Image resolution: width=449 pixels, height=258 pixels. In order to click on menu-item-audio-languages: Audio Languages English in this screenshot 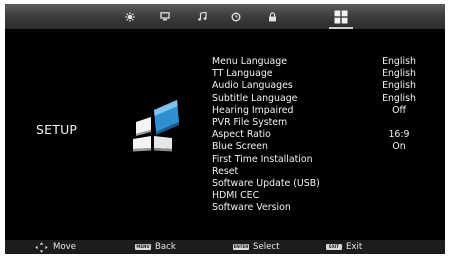, I will do `click(317, 86)`.